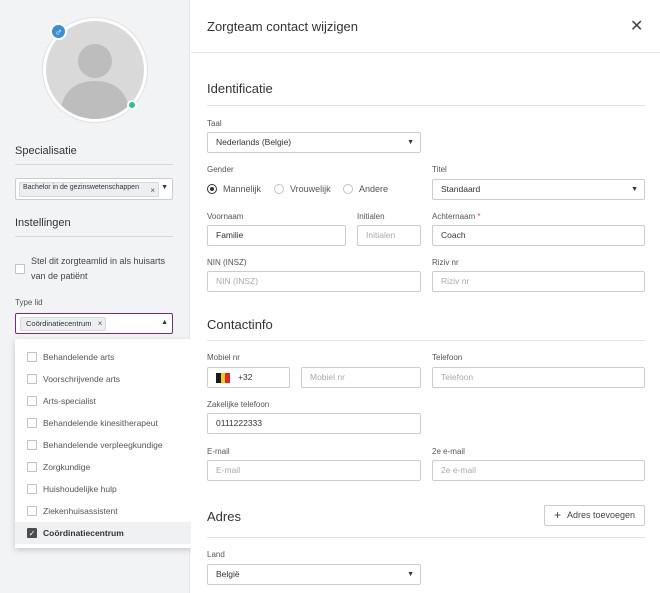  What do you see at coordinates (314, 281) in the screenshot?
I see `nin-field: NIN (INSZ)` at bounding box center [314, 281].